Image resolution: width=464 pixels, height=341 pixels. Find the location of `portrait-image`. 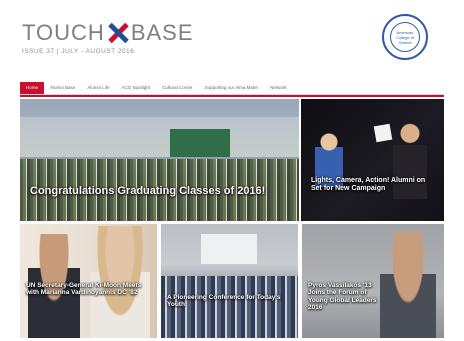

portrait-image is located at coordinates (408, 285).